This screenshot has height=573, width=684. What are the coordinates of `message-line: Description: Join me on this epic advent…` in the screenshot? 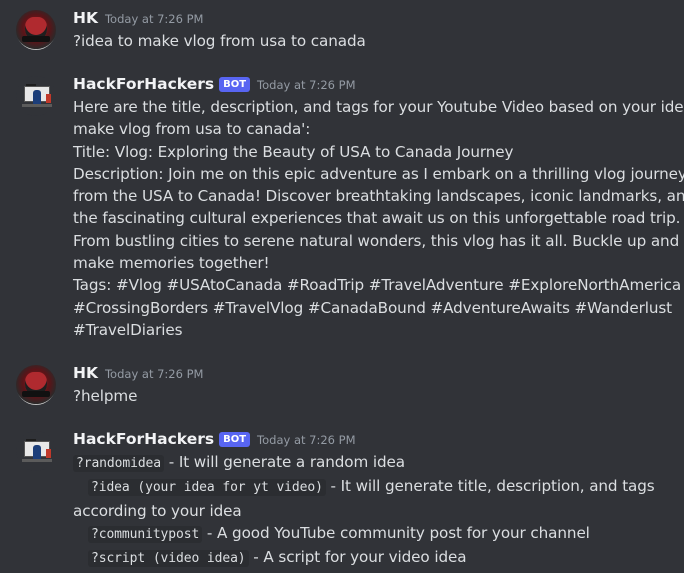 It's located at (378, 173).